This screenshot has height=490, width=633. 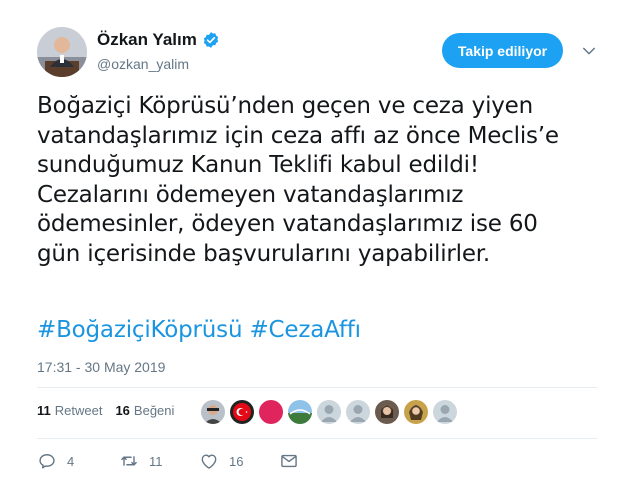 What do you see at coordinates (62, 52) in the screenshot?
I see `author-avatar` at bounding box center [62, 52].